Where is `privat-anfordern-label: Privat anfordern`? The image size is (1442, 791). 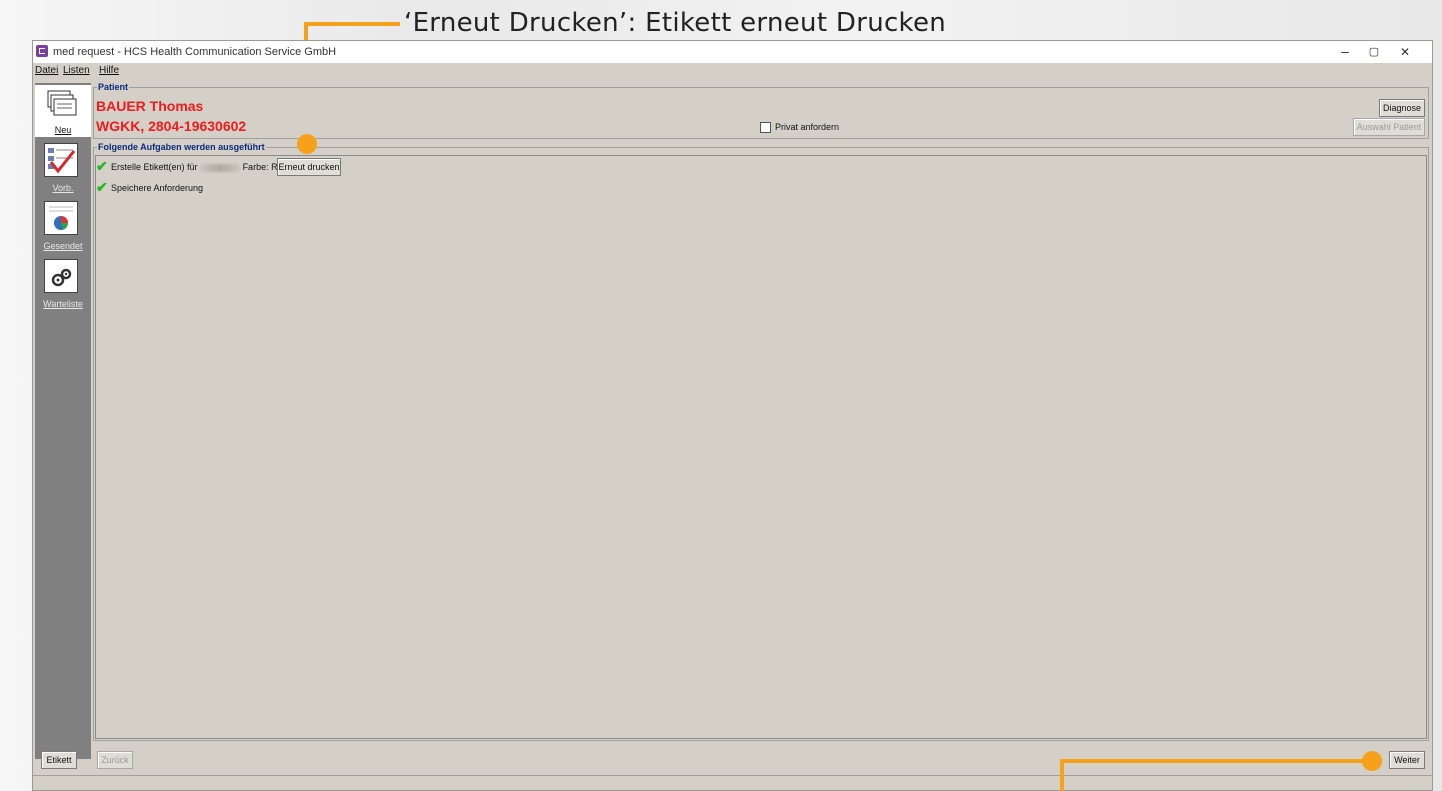
privat-anfordern-label: Privat anfordern is located at coordinates (807, 127).